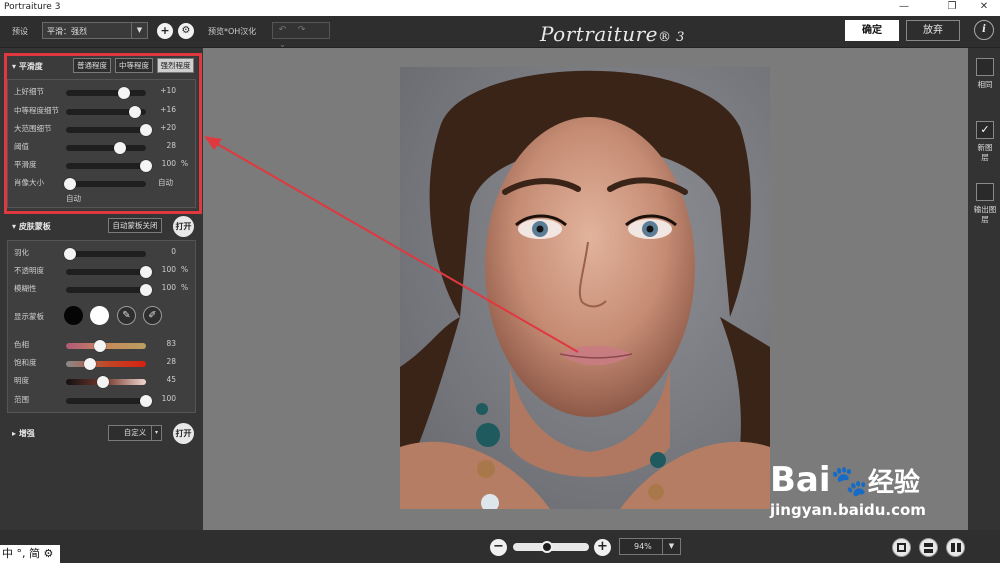  What do you see at coordinates (901, 547) in the screenshot?
I see `single-view-icon` at bounding box center [901, 547].